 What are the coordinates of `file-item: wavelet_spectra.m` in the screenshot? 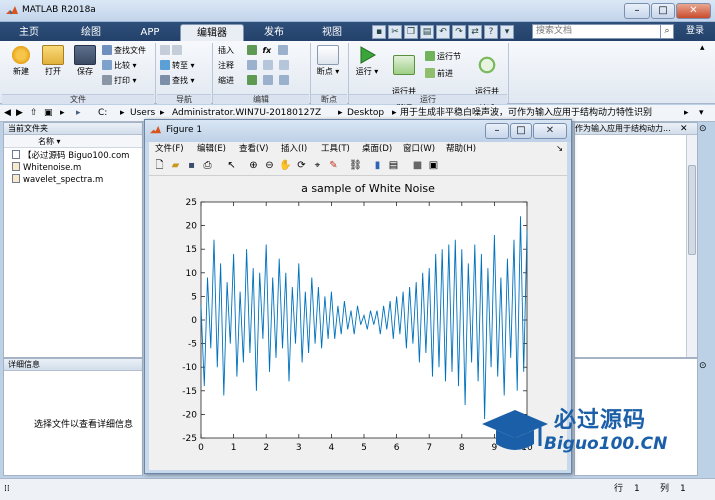 It's located at (73, 180).